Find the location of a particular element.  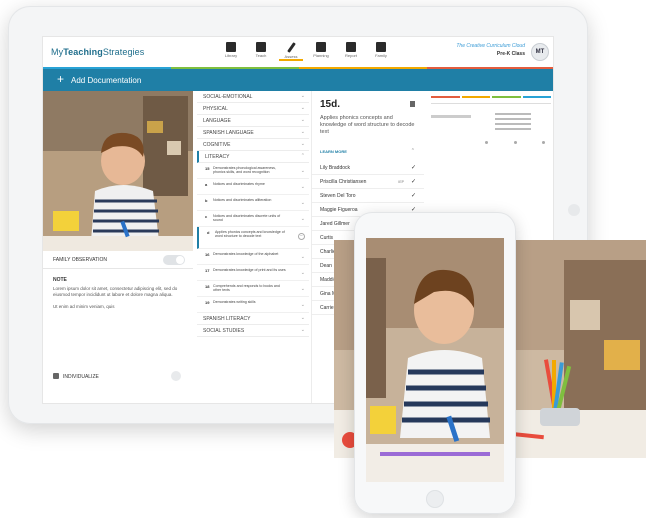

nav-library: Library is located at coordinates (231, 50).